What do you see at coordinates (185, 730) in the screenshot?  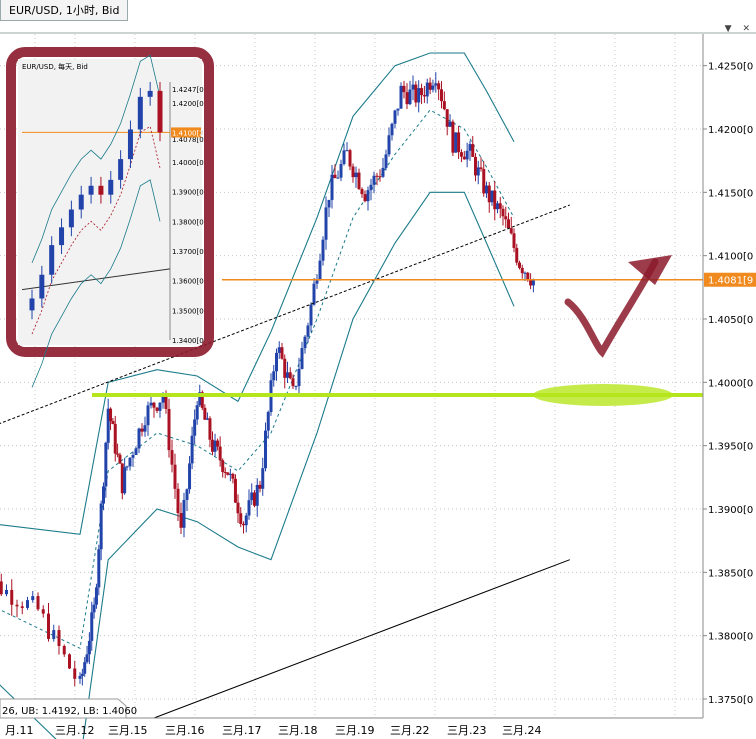 I see `x-tick-label: 三月.16` at bounding box center [185, 730].